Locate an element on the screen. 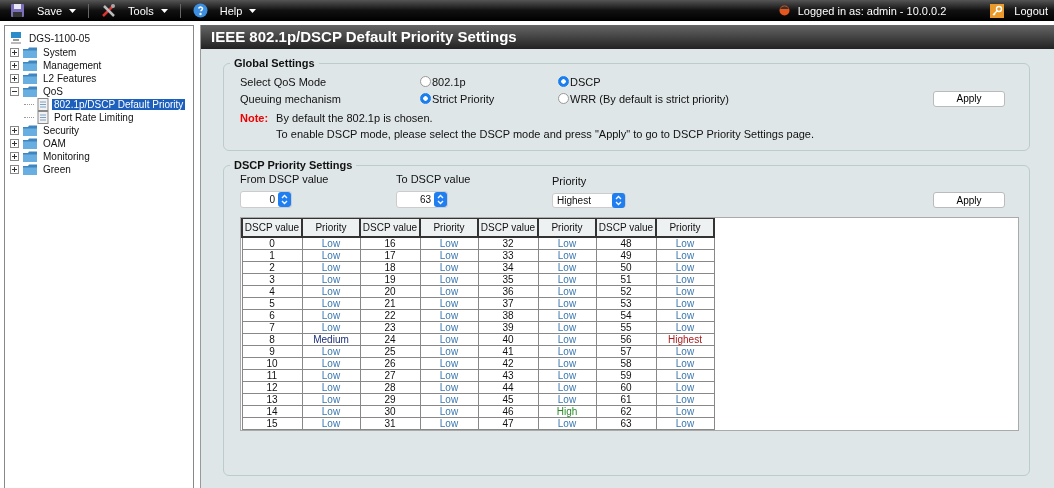  menu-button: Help is located at coordinates (238, 10).